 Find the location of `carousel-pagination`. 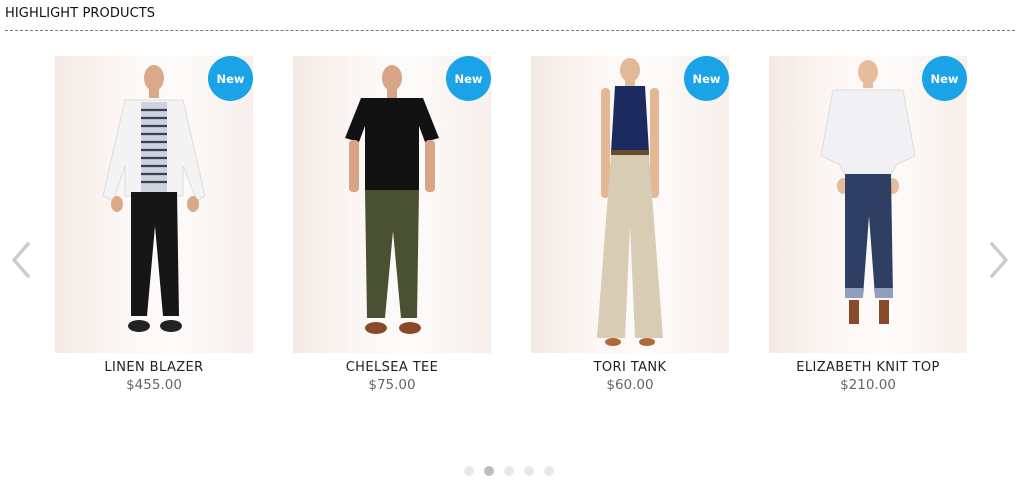

carousel-pagination is located at coordinates (509, 471).